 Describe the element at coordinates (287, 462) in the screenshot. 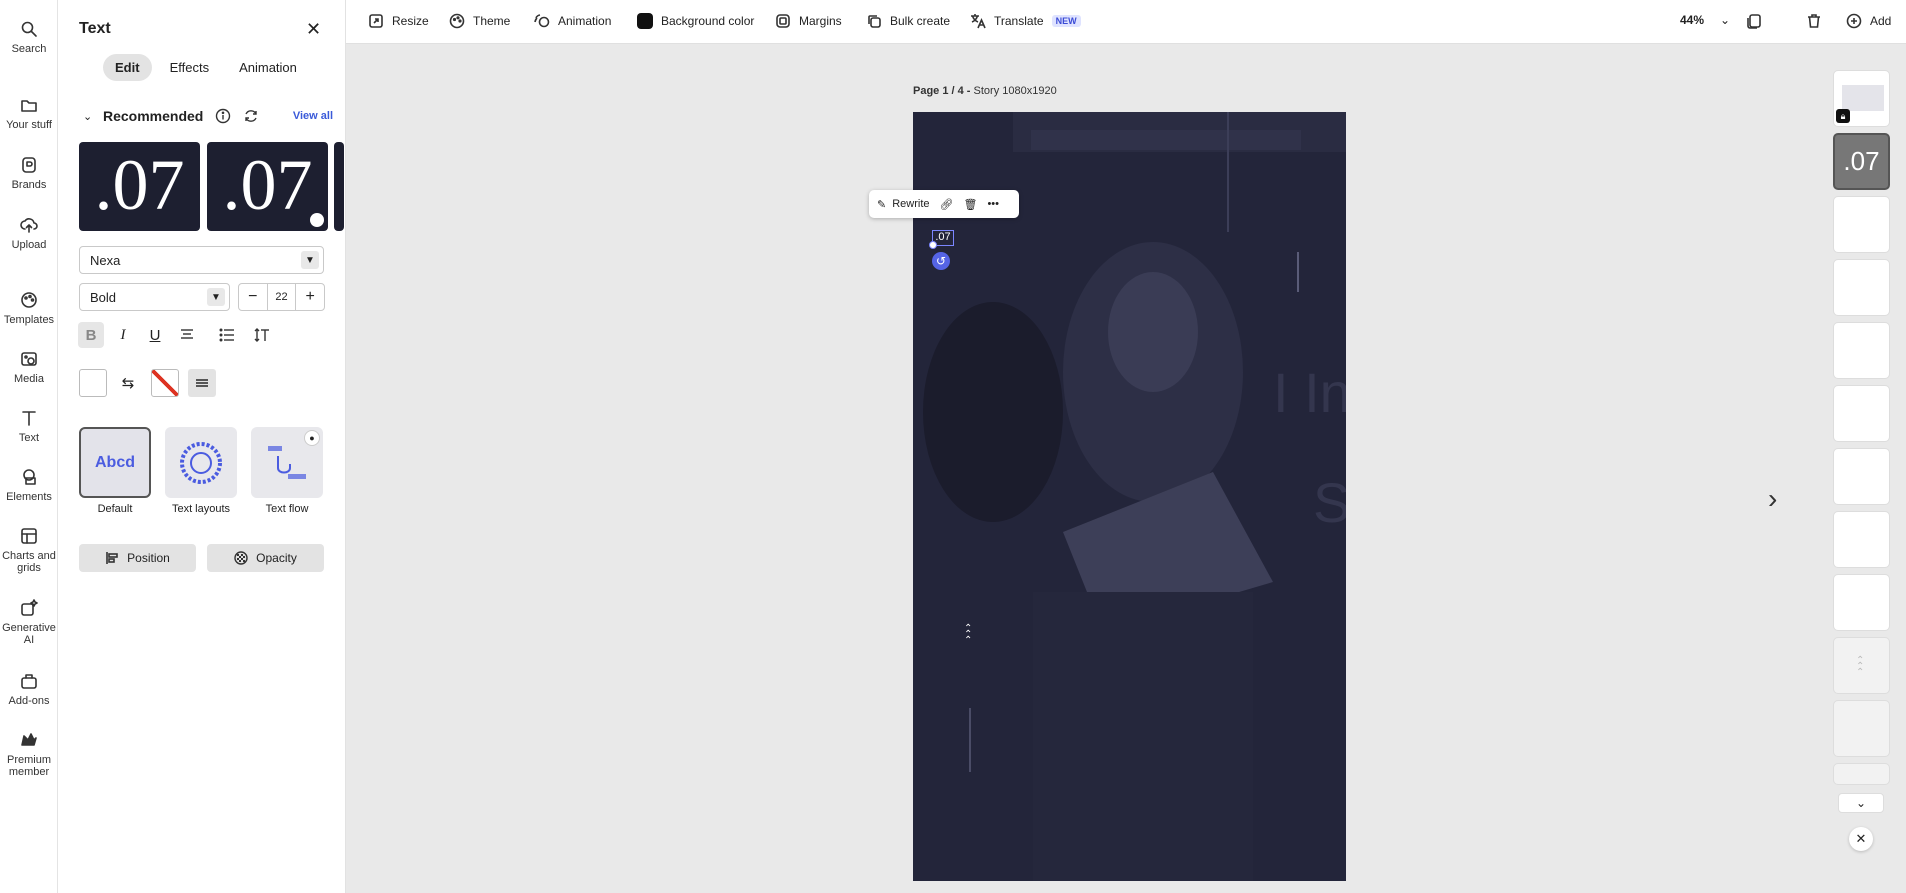

I see `style-text-flow: ●` at that location.